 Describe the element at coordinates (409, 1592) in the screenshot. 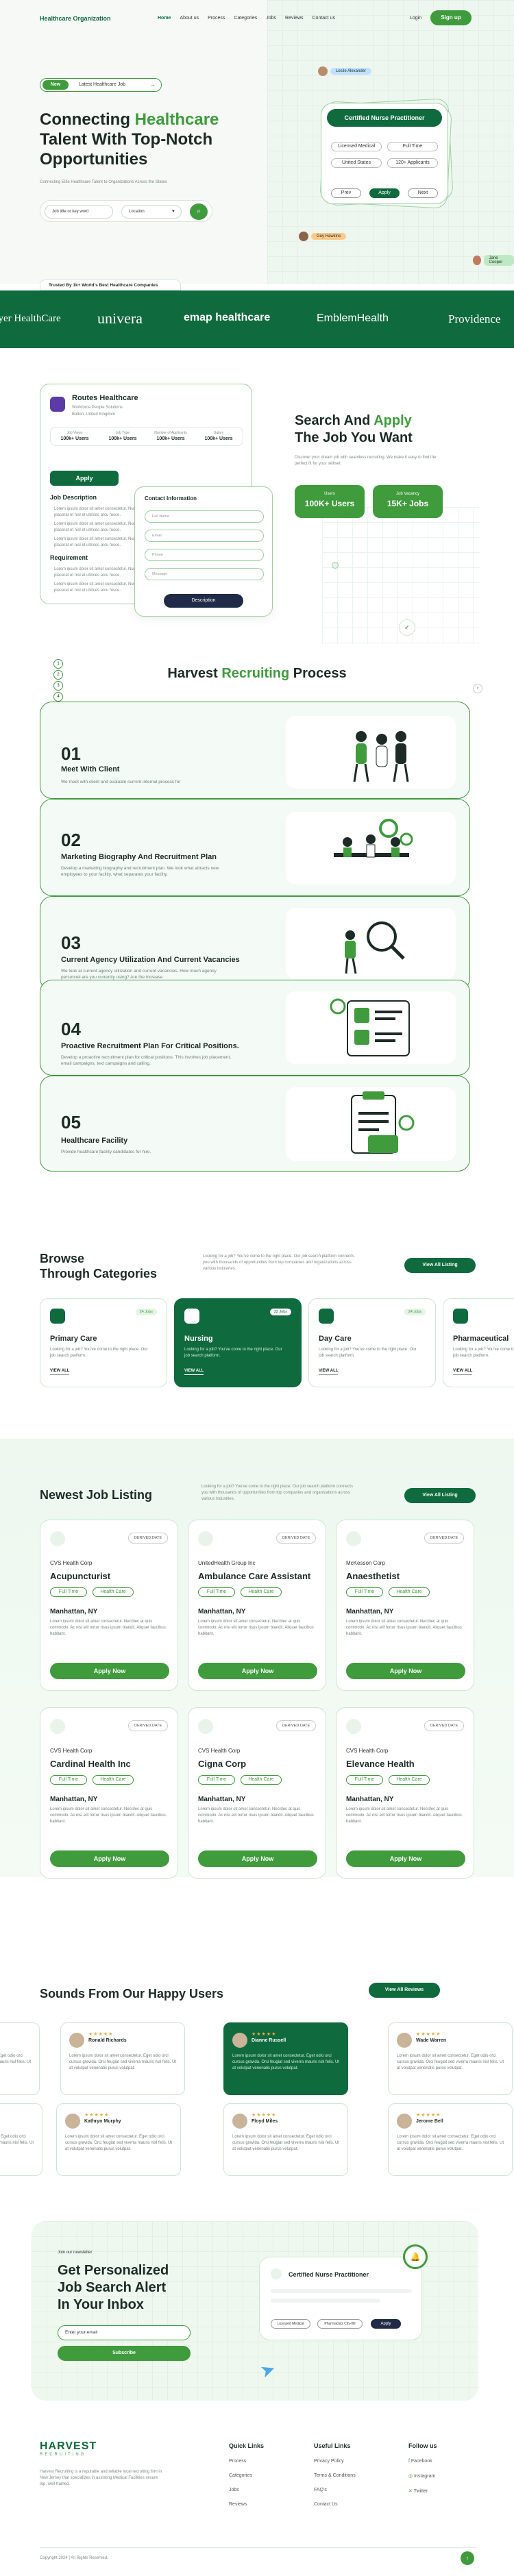

I see `job-category-badge: Health Care` at that location.